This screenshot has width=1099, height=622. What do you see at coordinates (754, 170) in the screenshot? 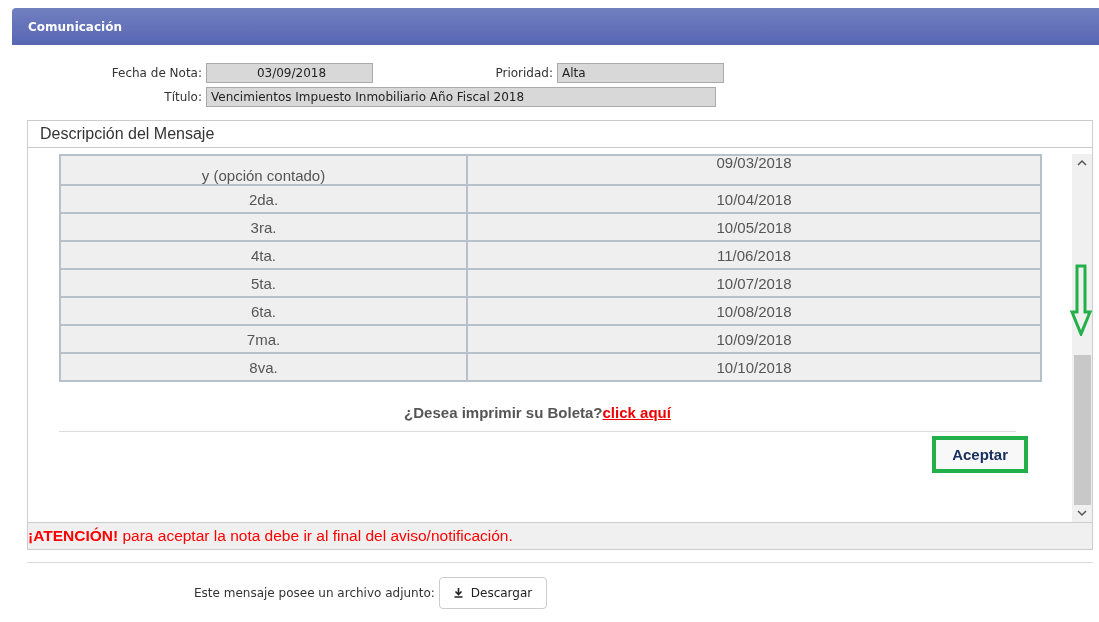
I see `table-cell: 09/03/2018` at bounding box center [754, 170].